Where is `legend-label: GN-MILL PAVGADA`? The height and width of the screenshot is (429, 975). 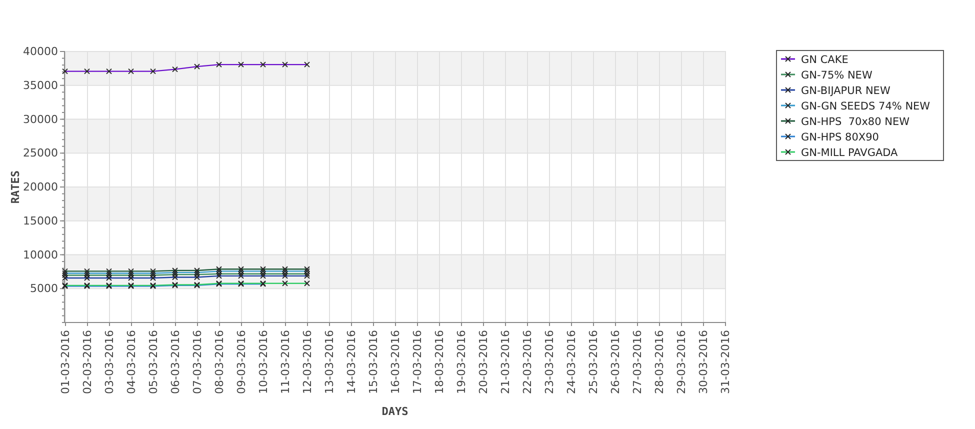
legend-label: GN-MILL PAVGADA is located at coordinates (849, 153).